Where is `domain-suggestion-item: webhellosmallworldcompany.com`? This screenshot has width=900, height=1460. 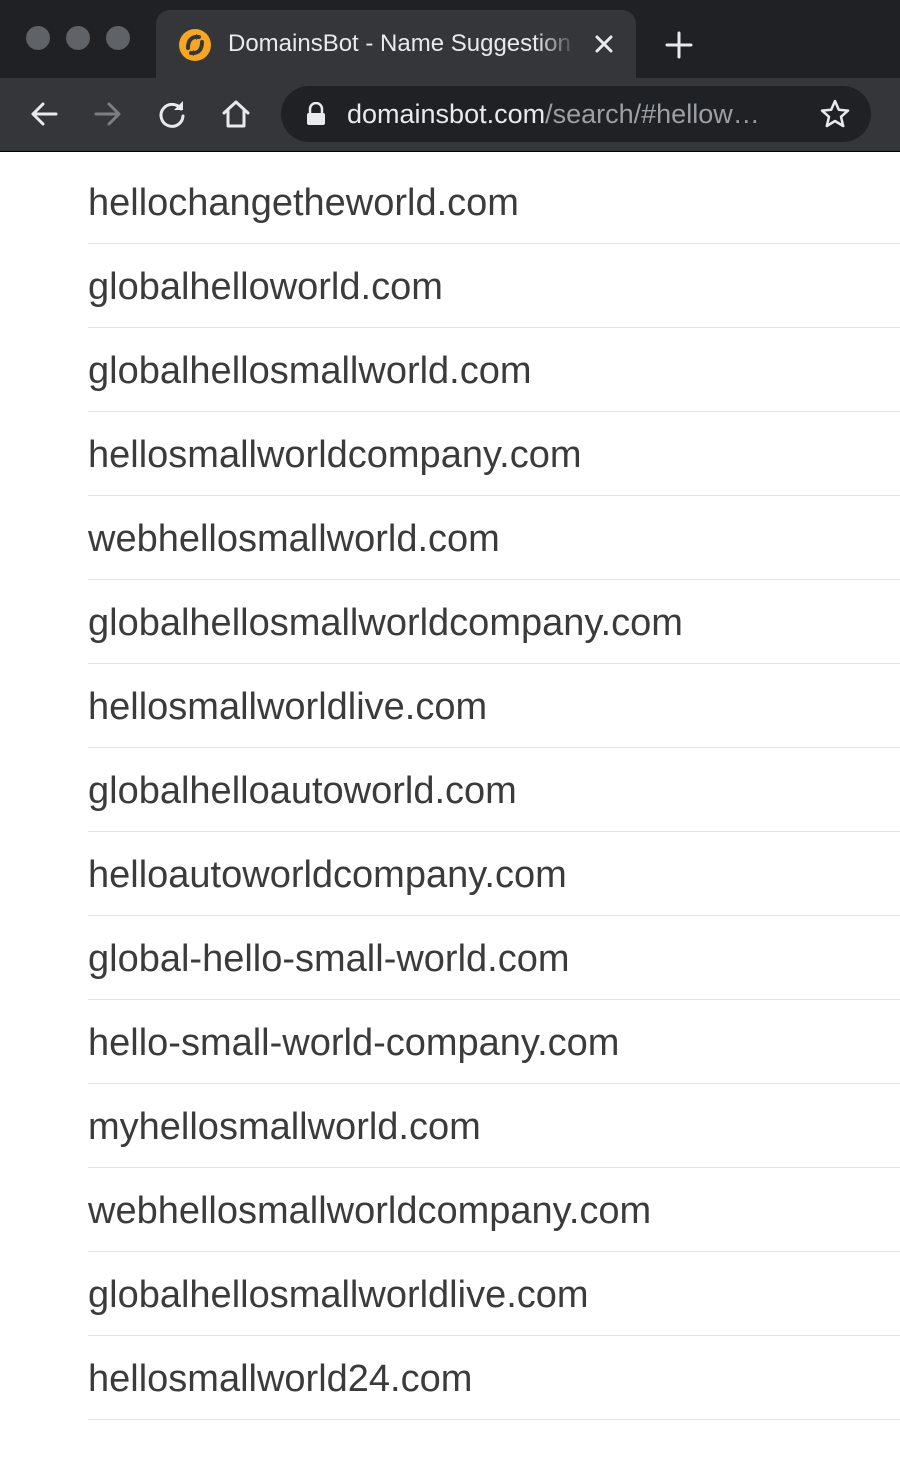
domain-suggestion-item: webhellosmallworldcompany.com is located at coordinates (494, 1210).